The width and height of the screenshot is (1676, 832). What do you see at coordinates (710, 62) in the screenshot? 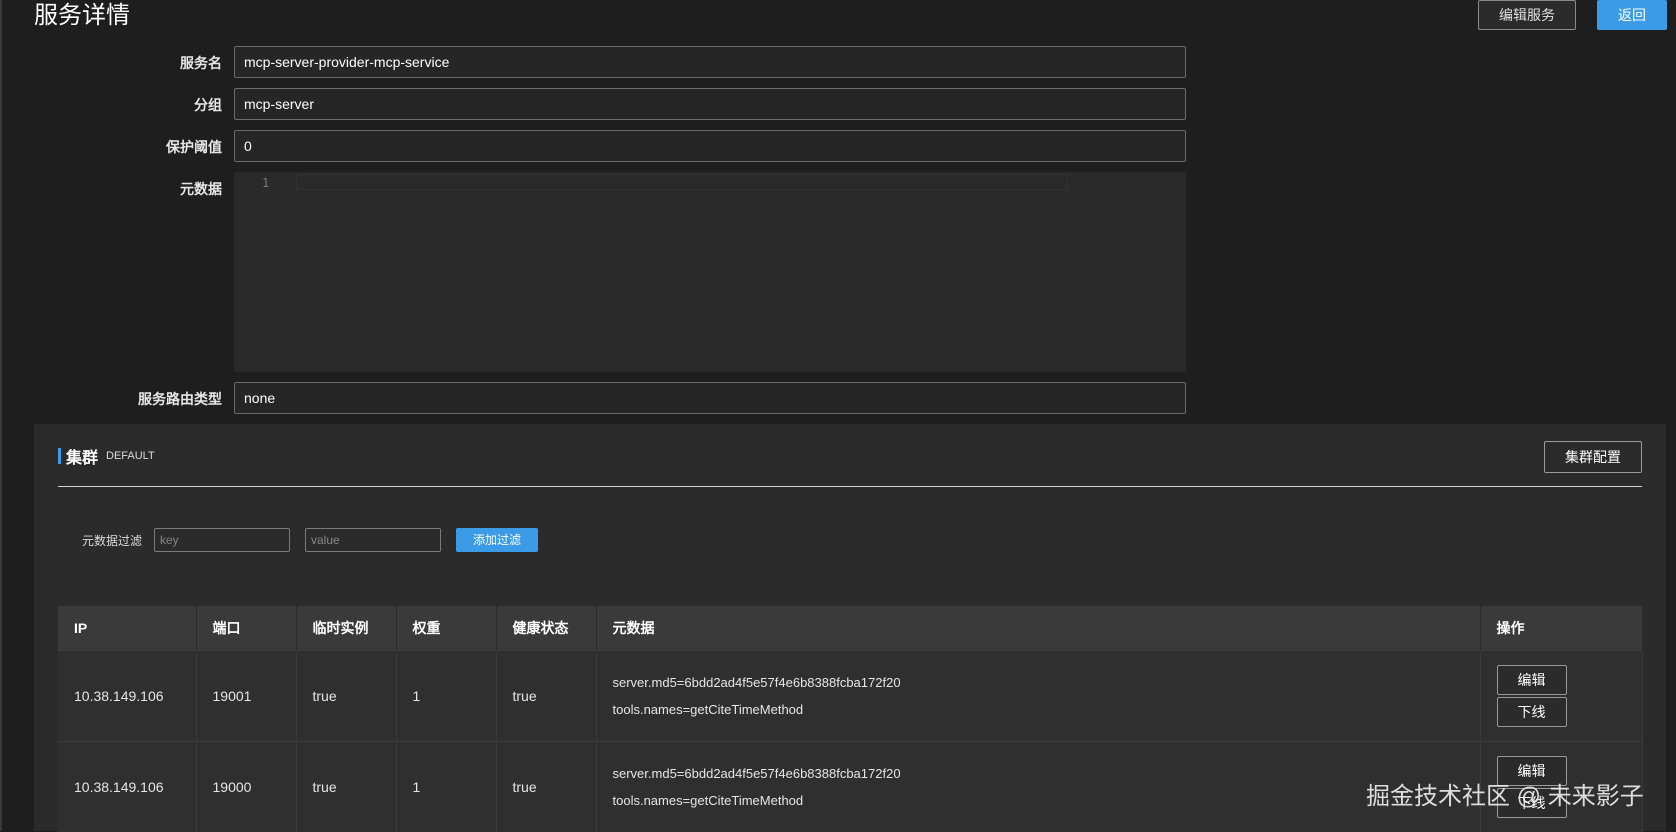
I see `service-name-field: mcp-server-provider-mcp-service` at bounding box center [710, 62].